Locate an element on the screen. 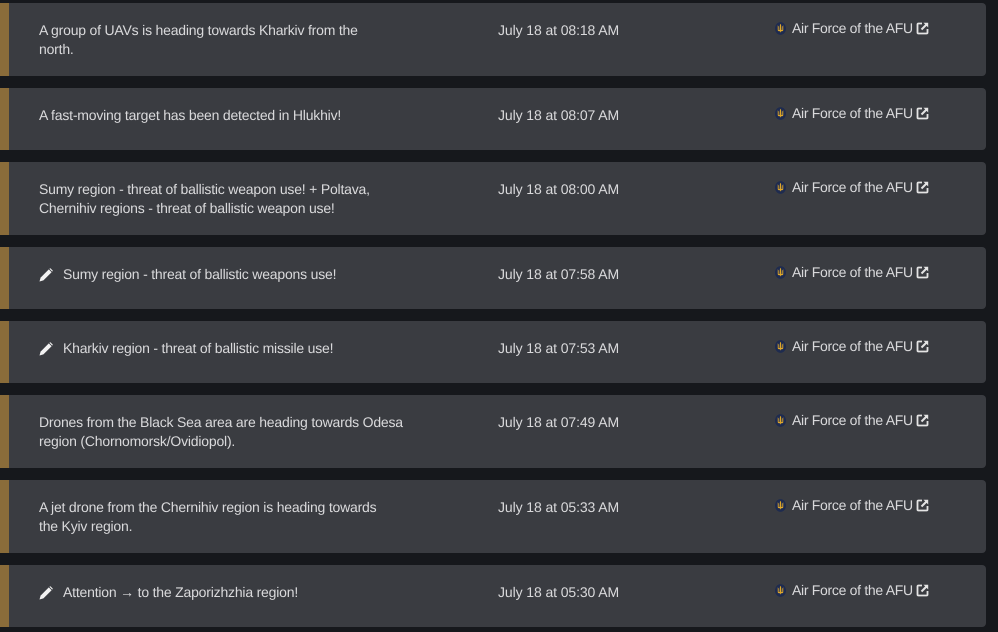 This screenshot has height=632, width=998. alert-time: July 18 at 07:49 AM is located at coordinates (559, 422).